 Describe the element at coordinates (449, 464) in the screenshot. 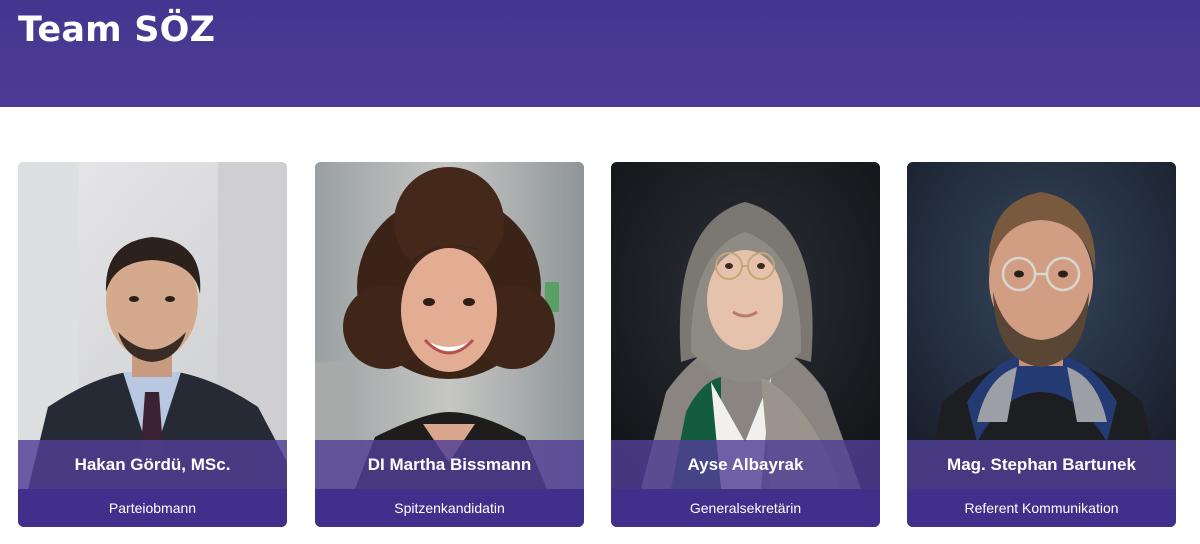

I see `member-name: DI Martha Bissmann` at that location.